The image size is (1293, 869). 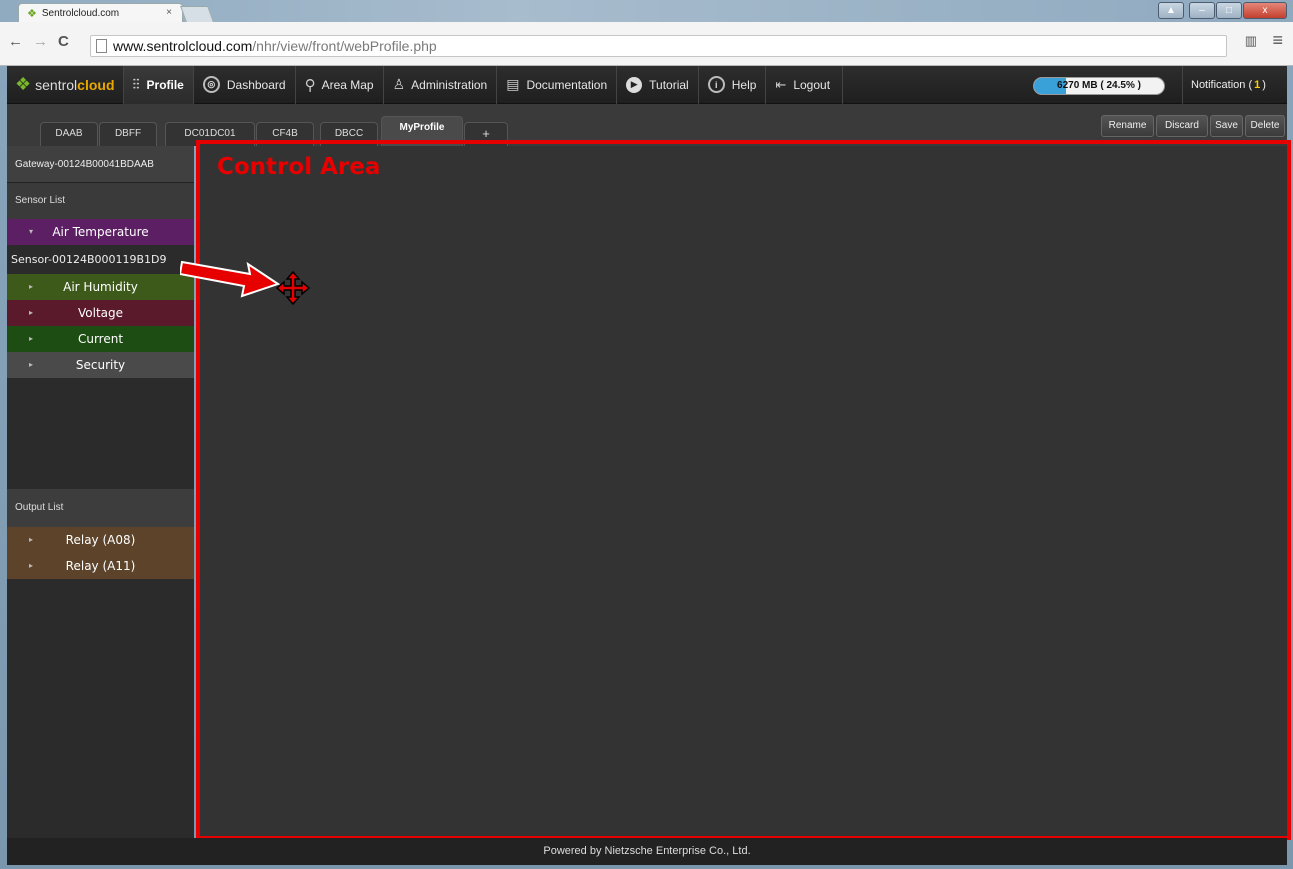 I want to click on sensor-item-air-humidity: ▸ Air Humidity, so click(x=100, y=287).